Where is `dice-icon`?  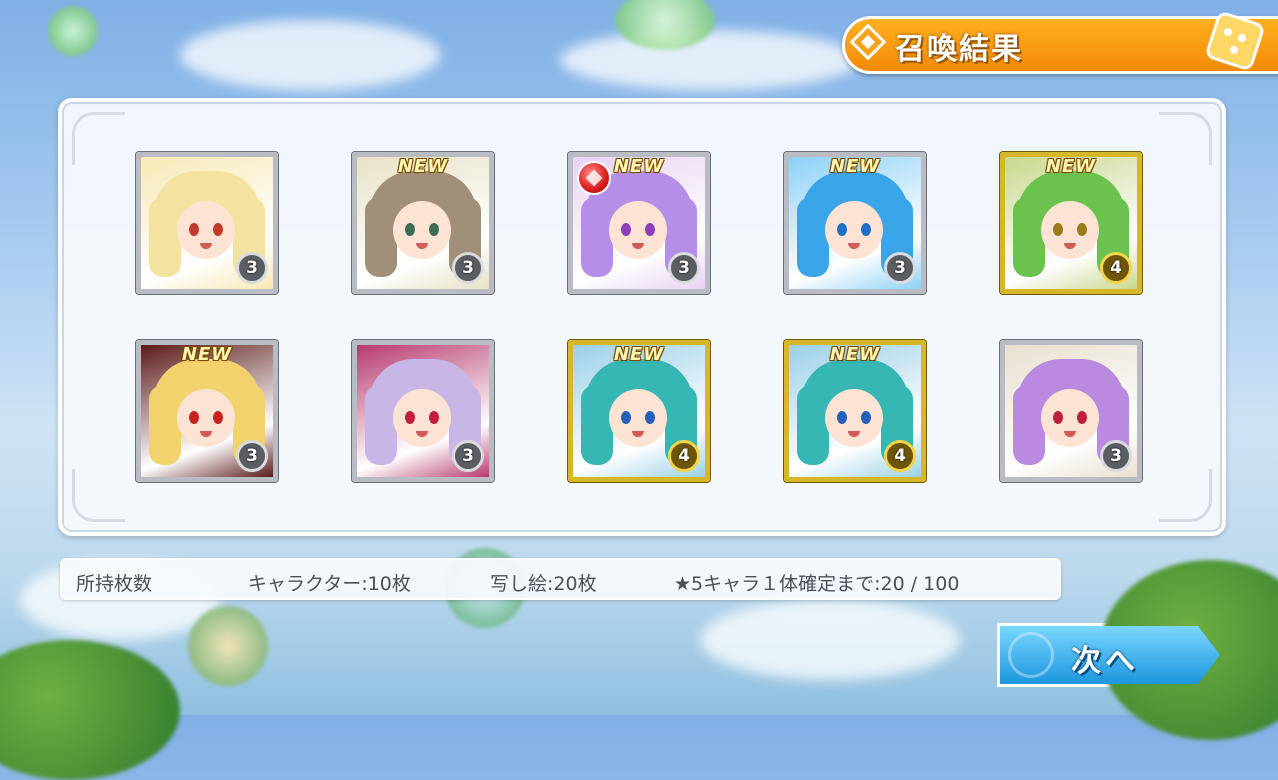
dice-icon is located at coordinates (1235, 41).